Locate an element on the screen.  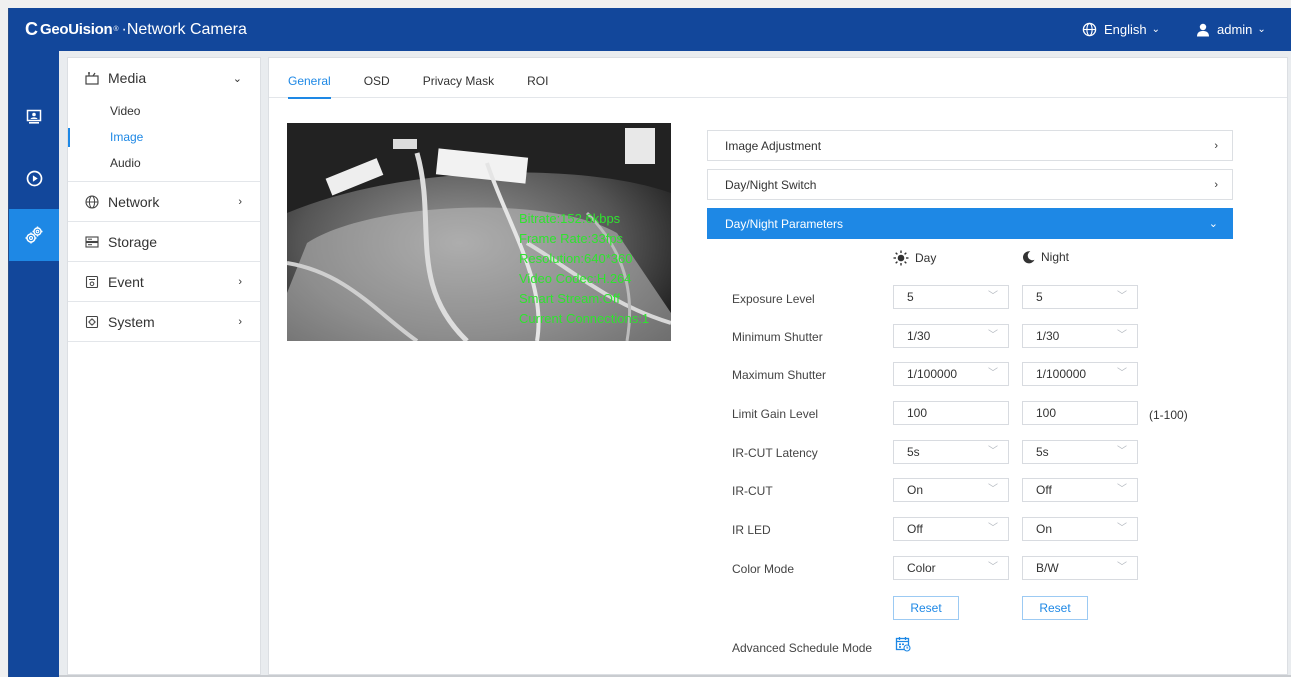
osd-smart-stream: Smart Stream:Off is located at coordinates (569, 298).